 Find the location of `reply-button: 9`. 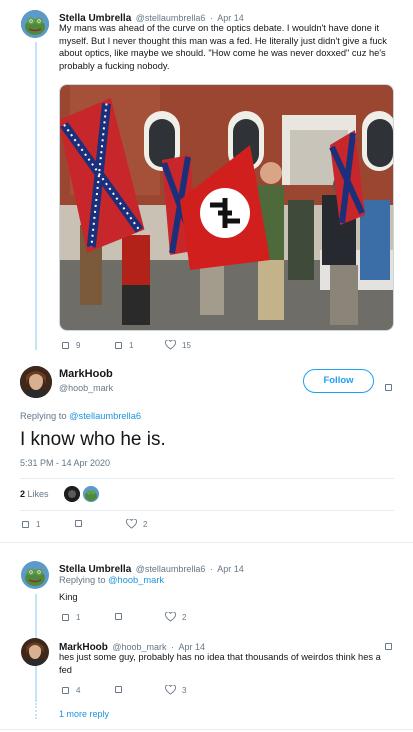

reply-button: 9 is located at coordinates (71, 345).